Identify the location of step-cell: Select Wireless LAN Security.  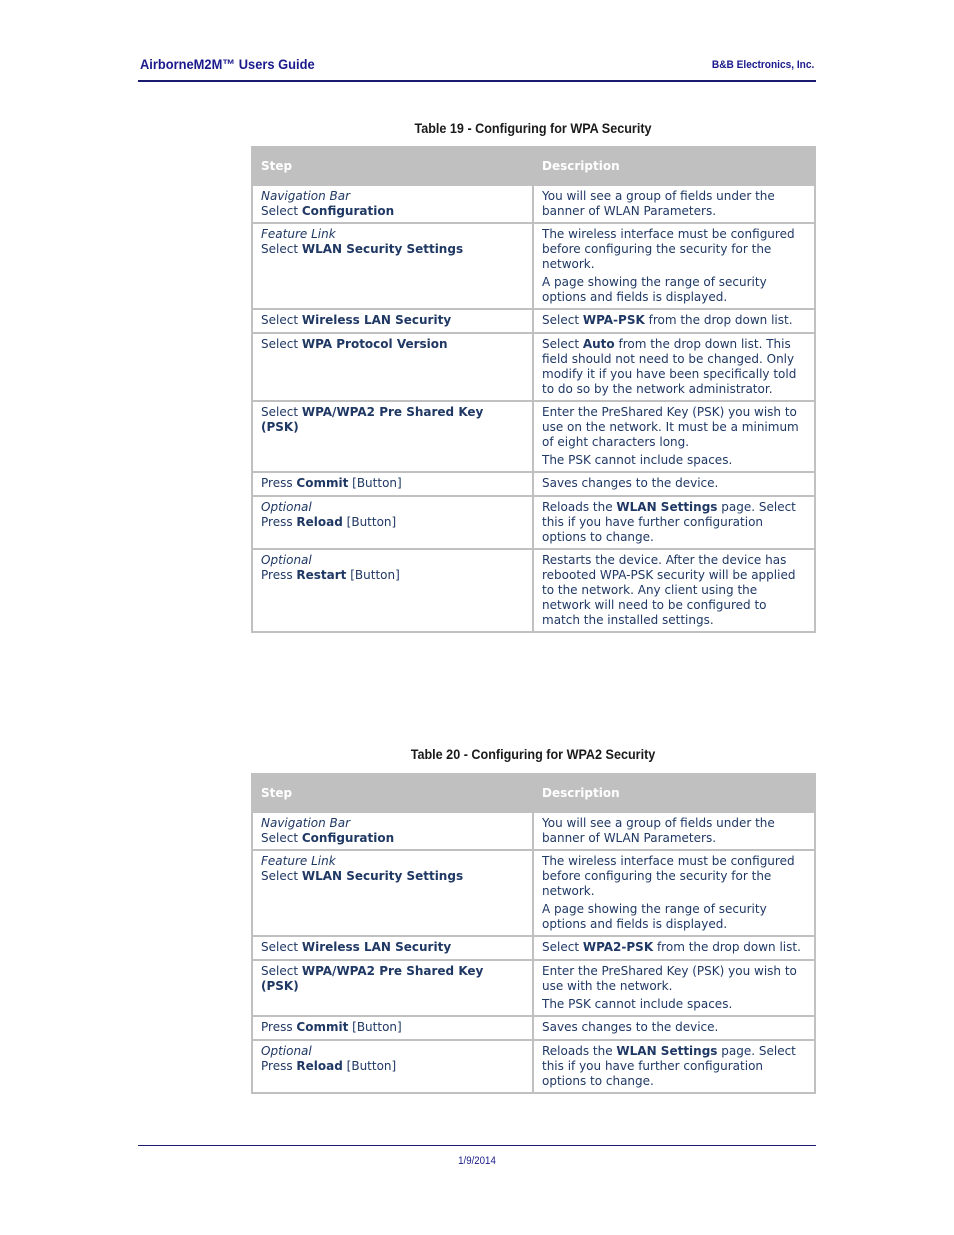
(393, 320).